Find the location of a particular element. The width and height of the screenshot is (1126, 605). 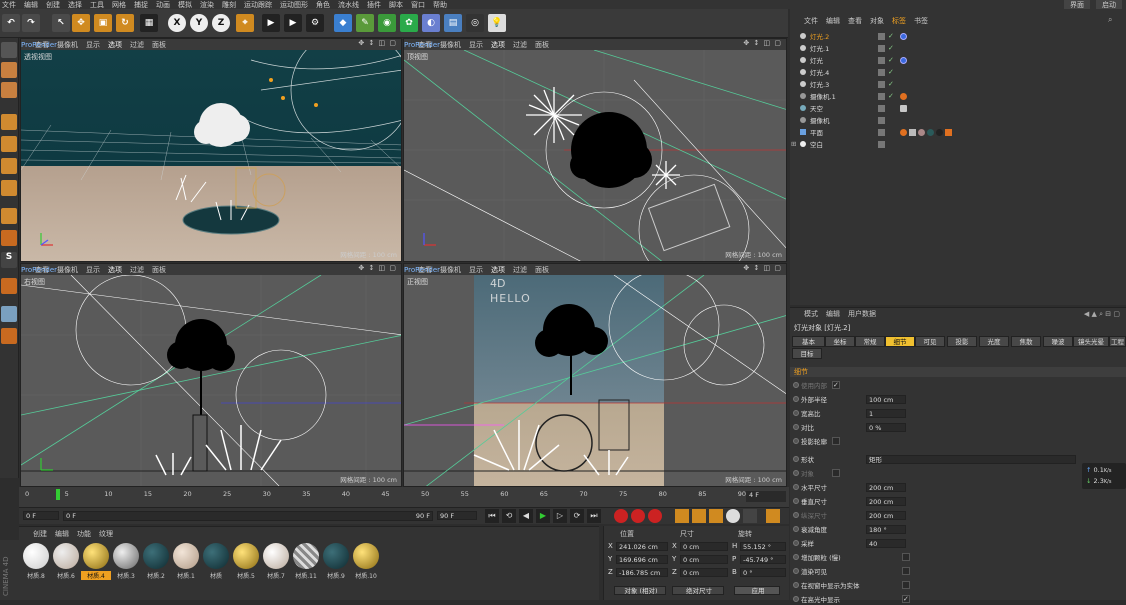

attribute-value-field: 100 cm is located at coordinates (886, 399).